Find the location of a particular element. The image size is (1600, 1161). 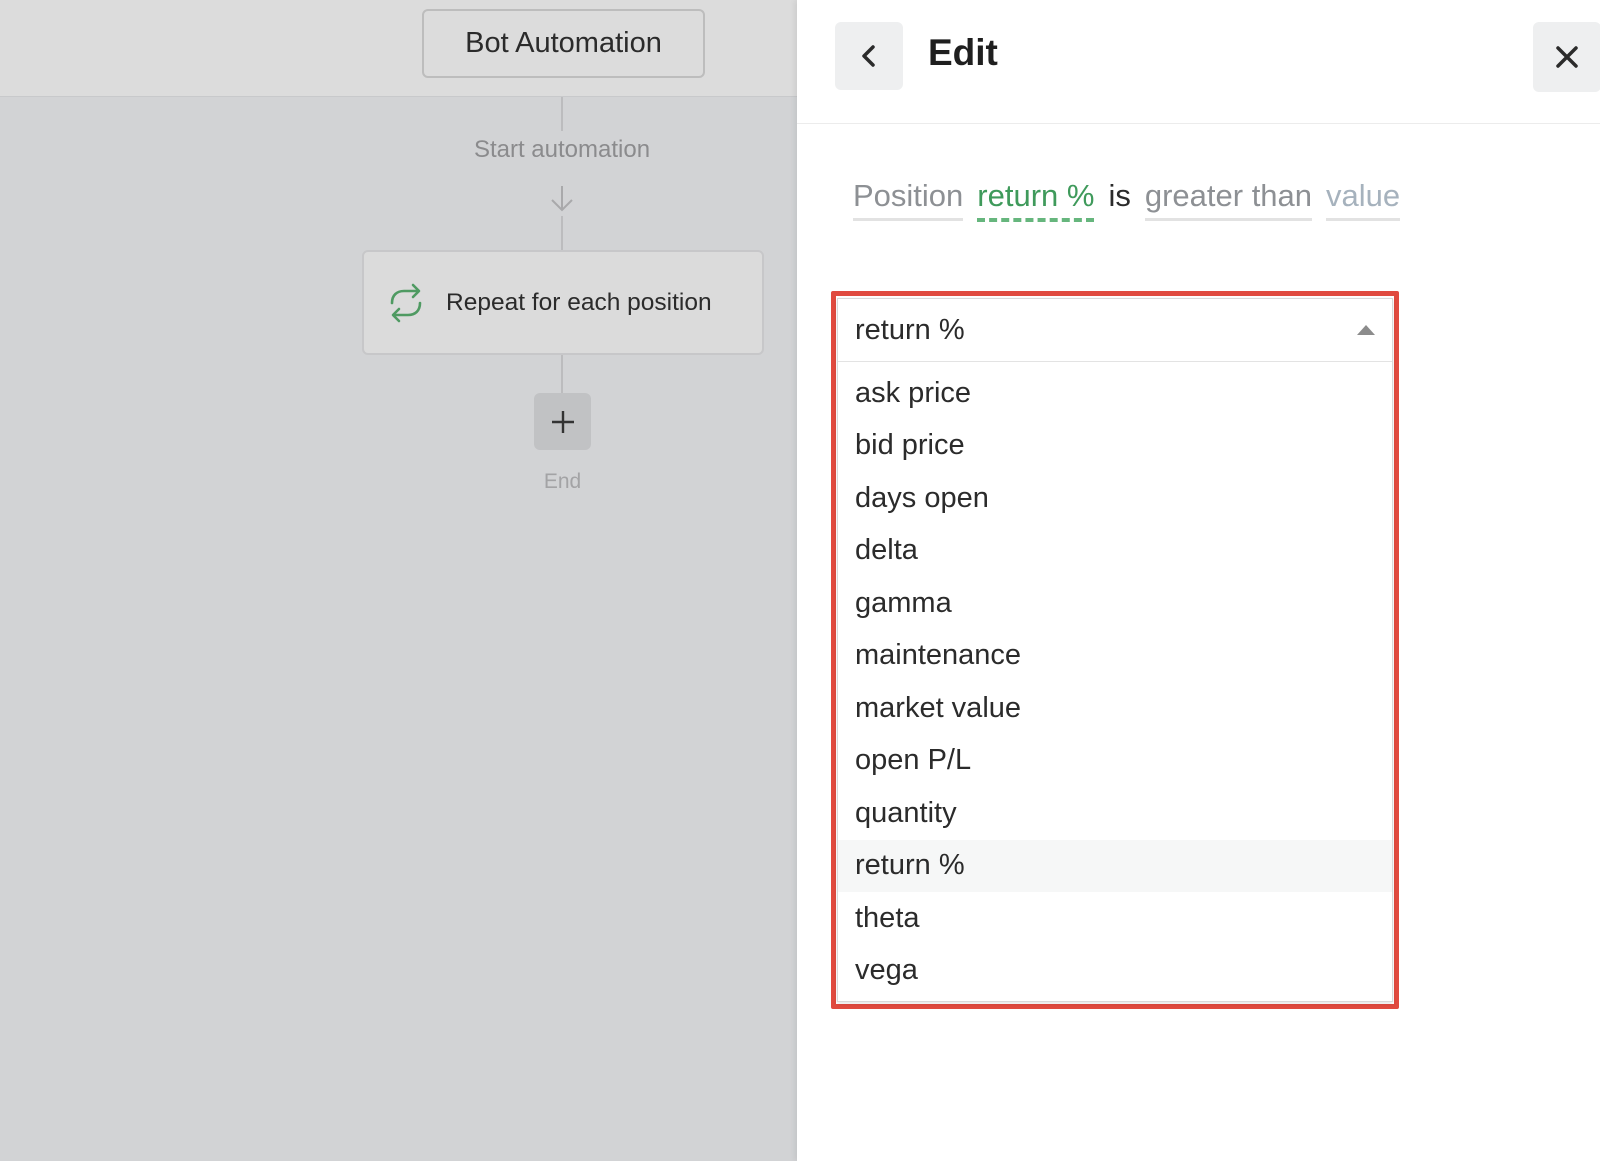

dropdown-option: vega is located at coordinates (1115, 971).